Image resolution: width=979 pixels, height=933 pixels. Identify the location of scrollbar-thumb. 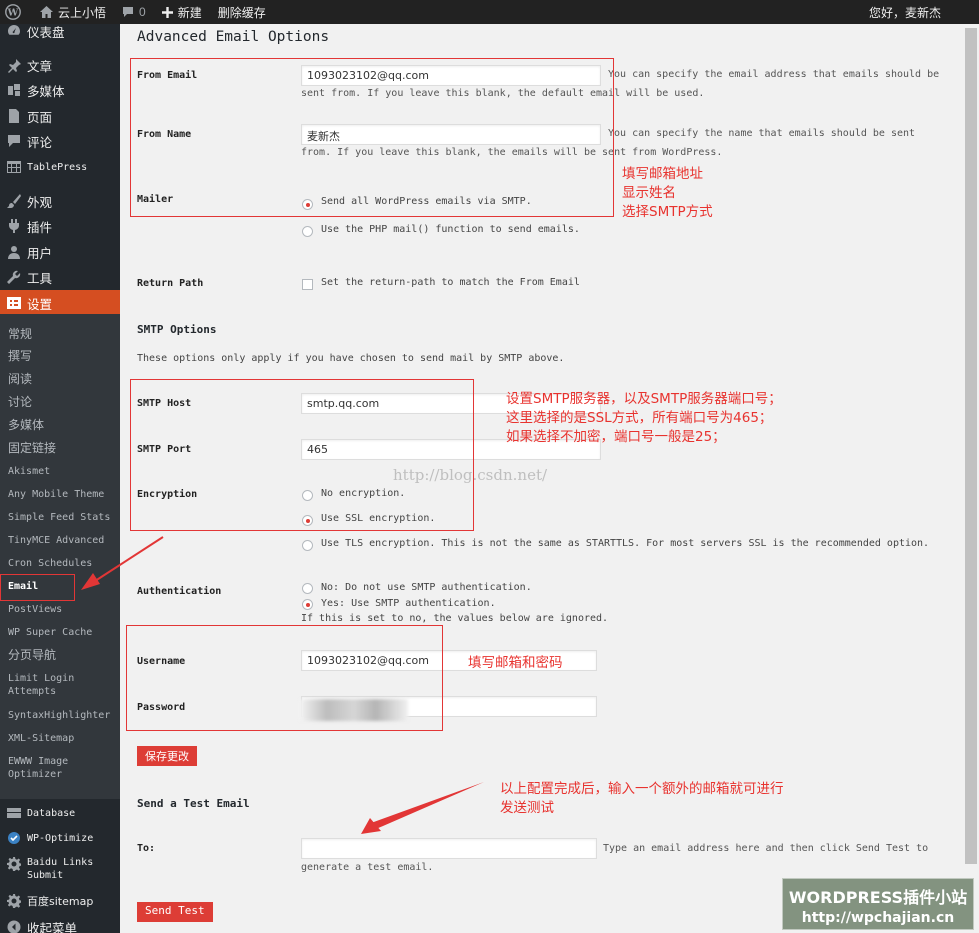
(971, 446).